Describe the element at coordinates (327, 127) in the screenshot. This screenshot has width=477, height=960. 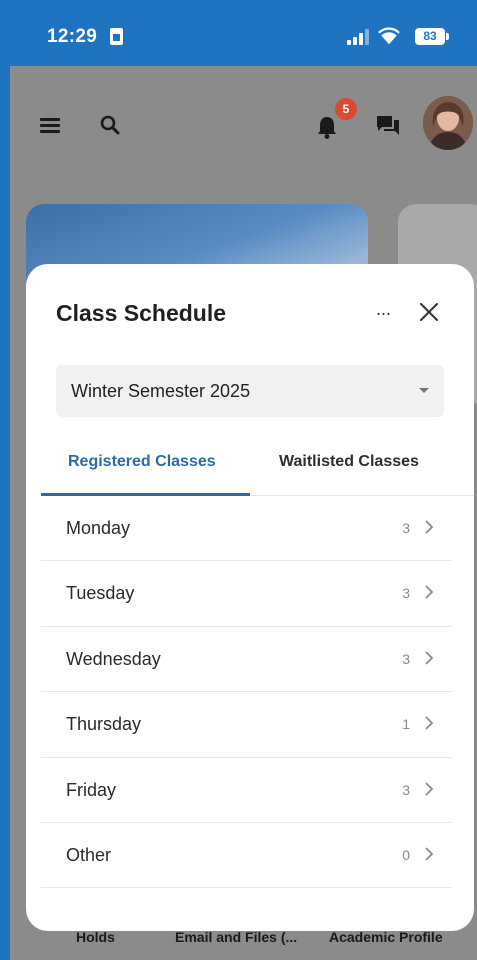
I see `bell-icon` at that location.